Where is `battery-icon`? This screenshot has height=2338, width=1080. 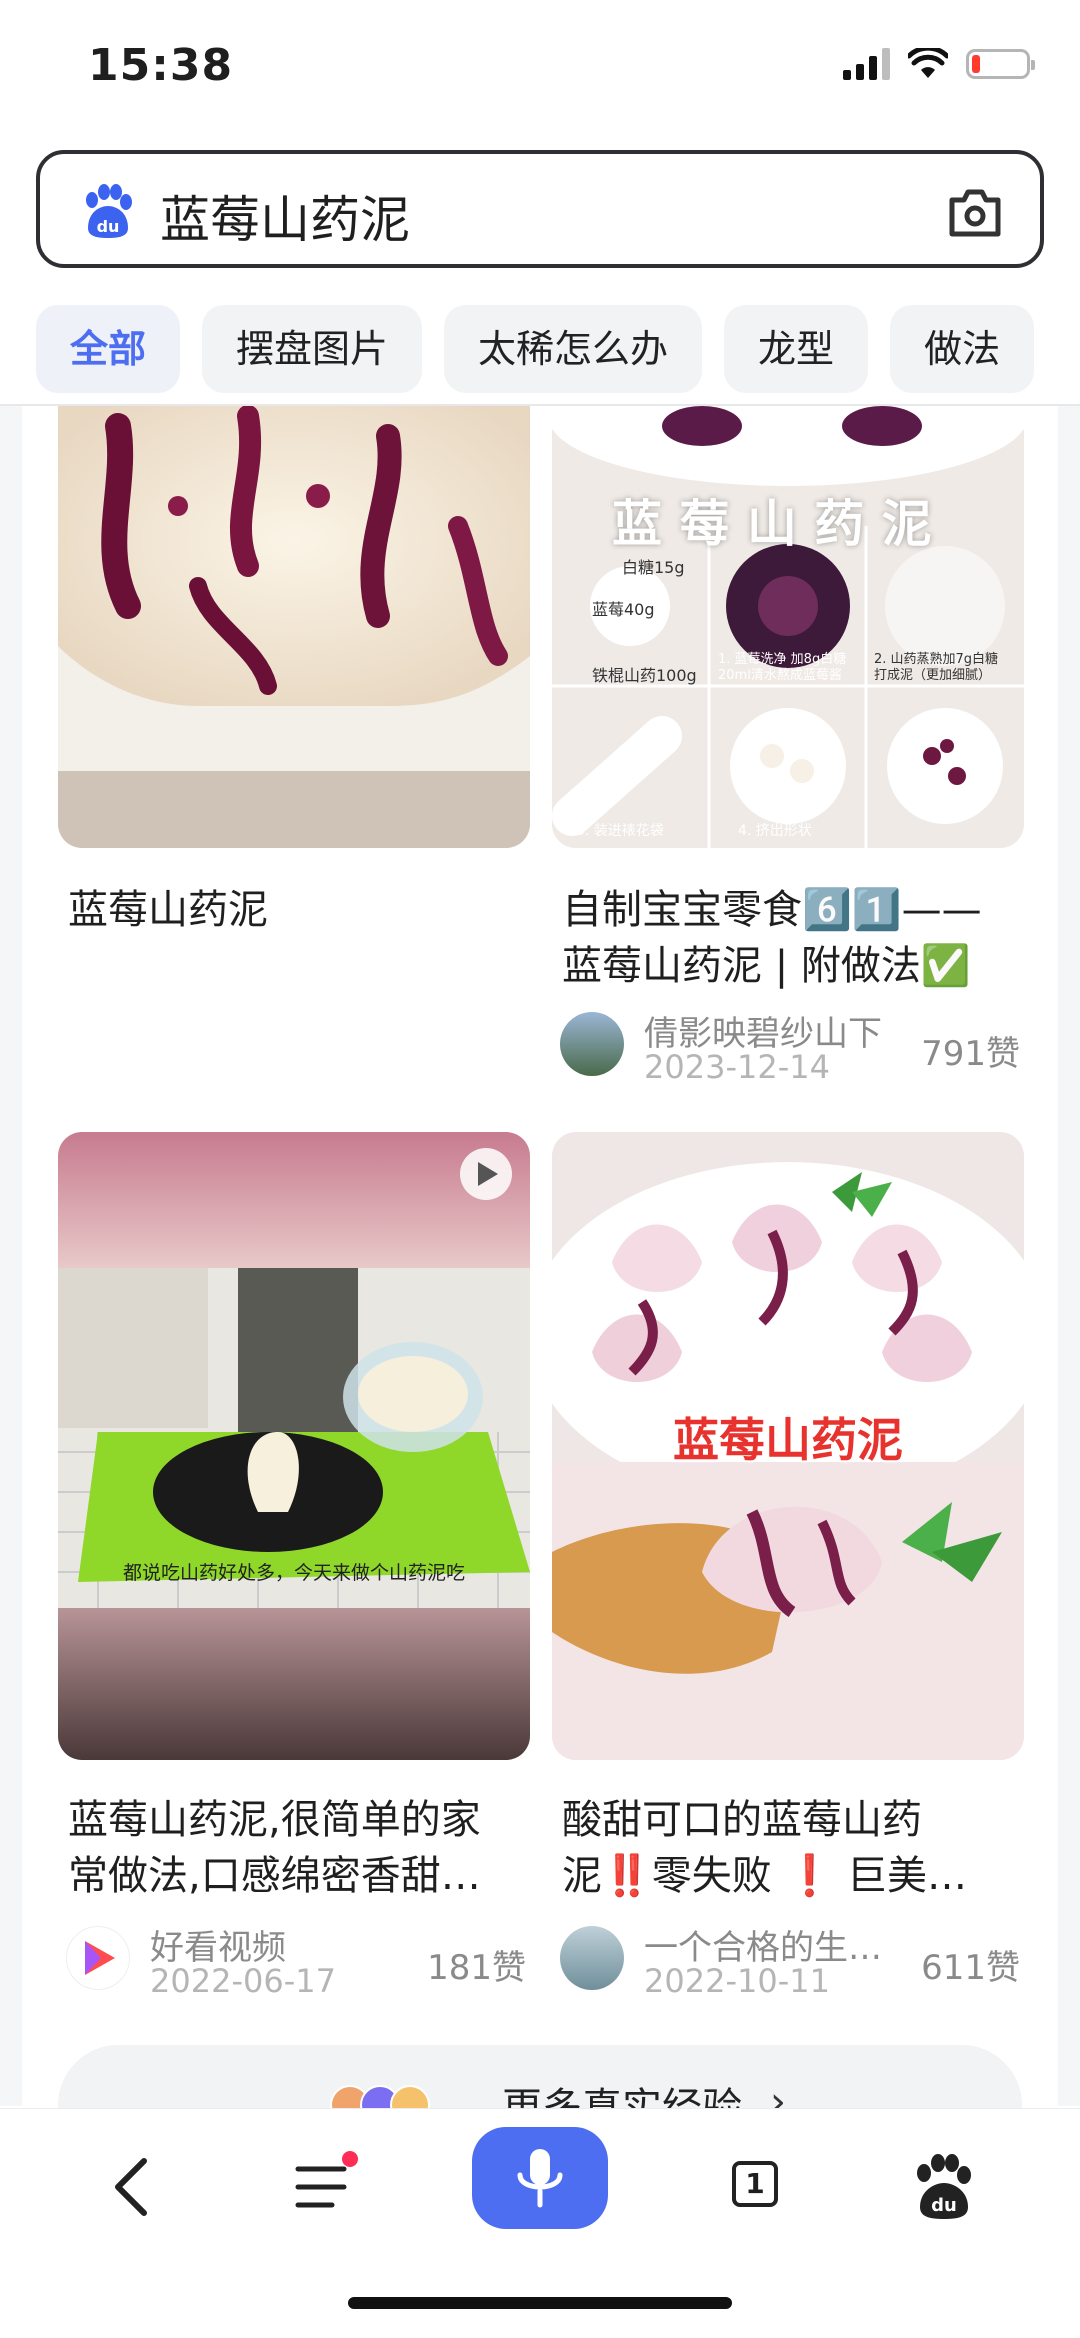 battery-icon is located at coordinates (1000, 64).